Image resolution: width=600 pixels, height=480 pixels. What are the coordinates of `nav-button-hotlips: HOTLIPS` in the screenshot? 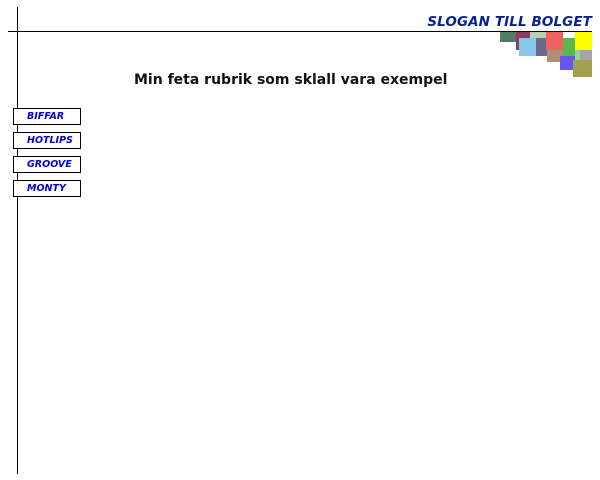 It's located at (47, 140).